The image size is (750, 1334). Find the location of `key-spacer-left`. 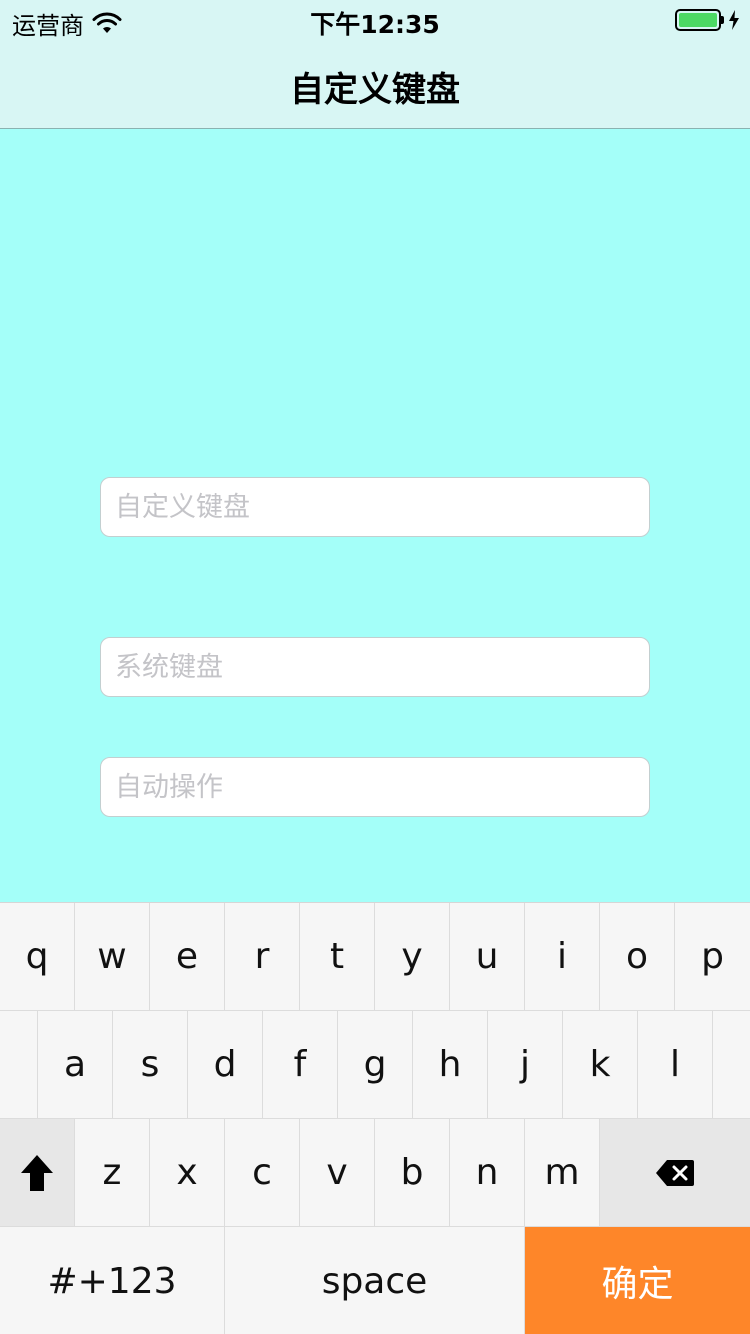

key-spacer-left is located at coordinates (19, 1064).